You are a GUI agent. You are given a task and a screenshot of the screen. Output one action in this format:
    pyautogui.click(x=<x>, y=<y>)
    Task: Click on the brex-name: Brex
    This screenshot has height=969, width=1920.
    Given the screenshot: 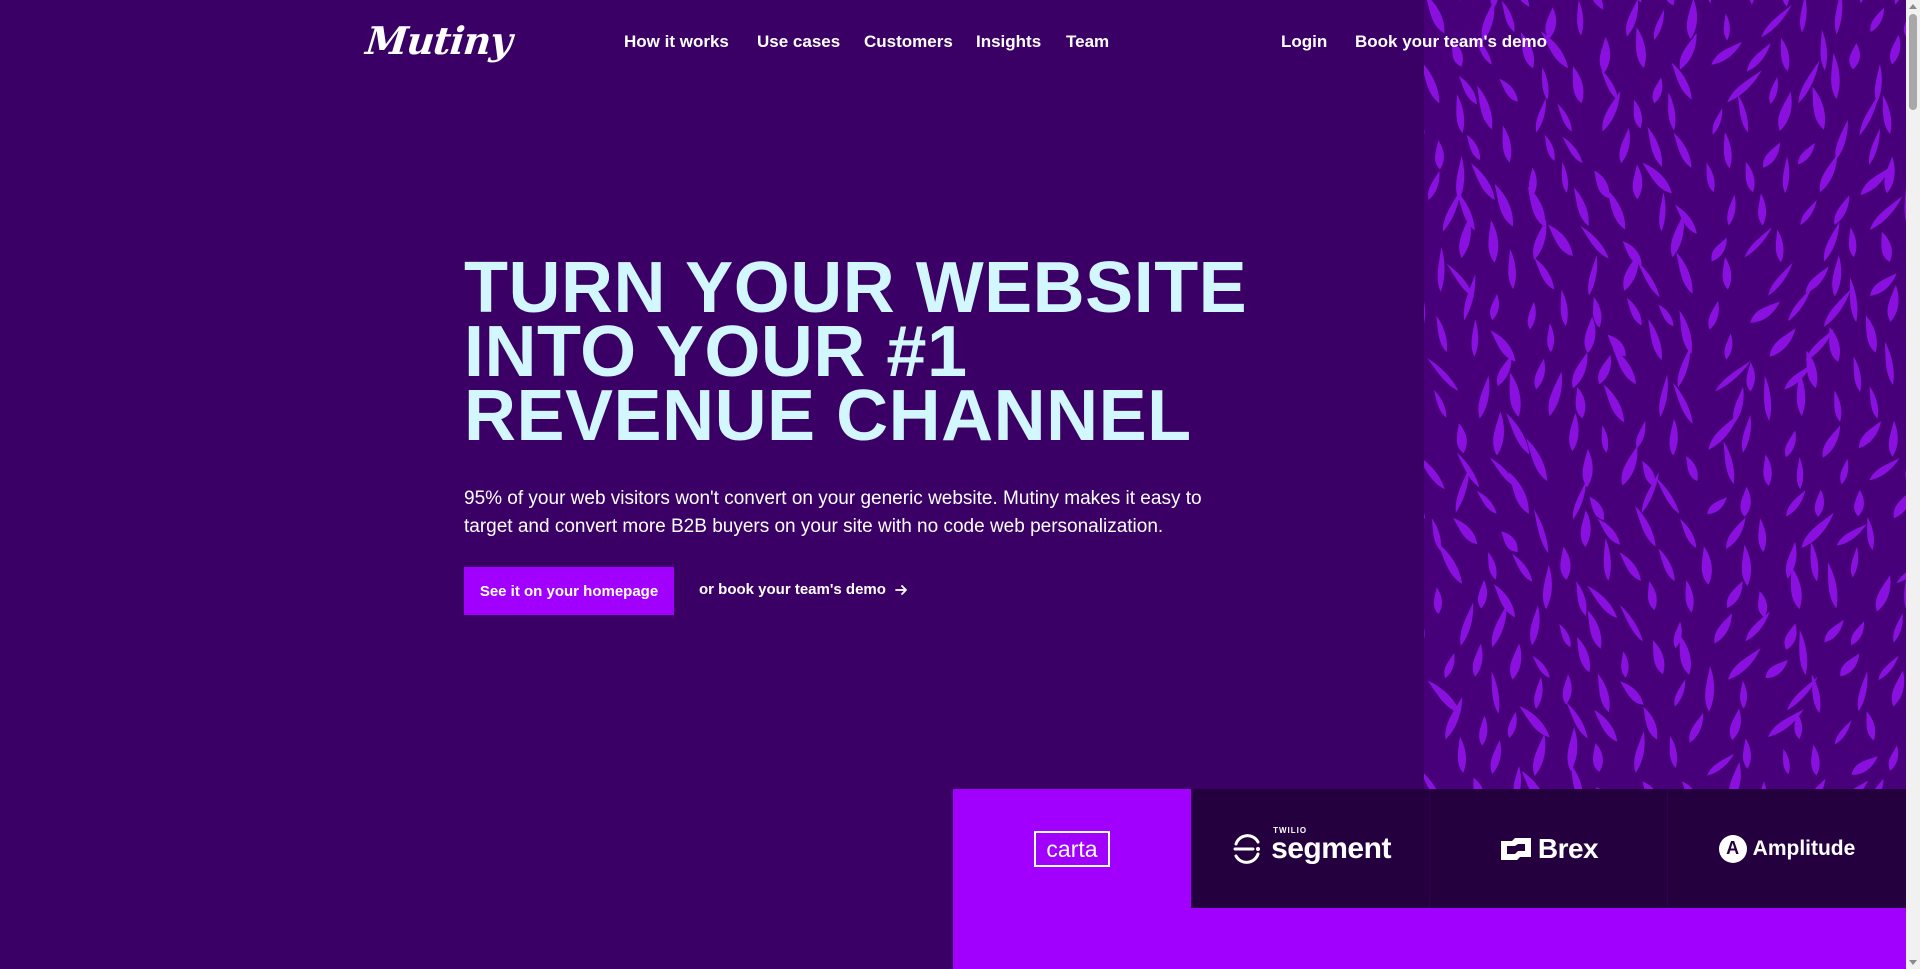 What is the action you would take?
    pyautogui.click(x=1568, y=848)
    